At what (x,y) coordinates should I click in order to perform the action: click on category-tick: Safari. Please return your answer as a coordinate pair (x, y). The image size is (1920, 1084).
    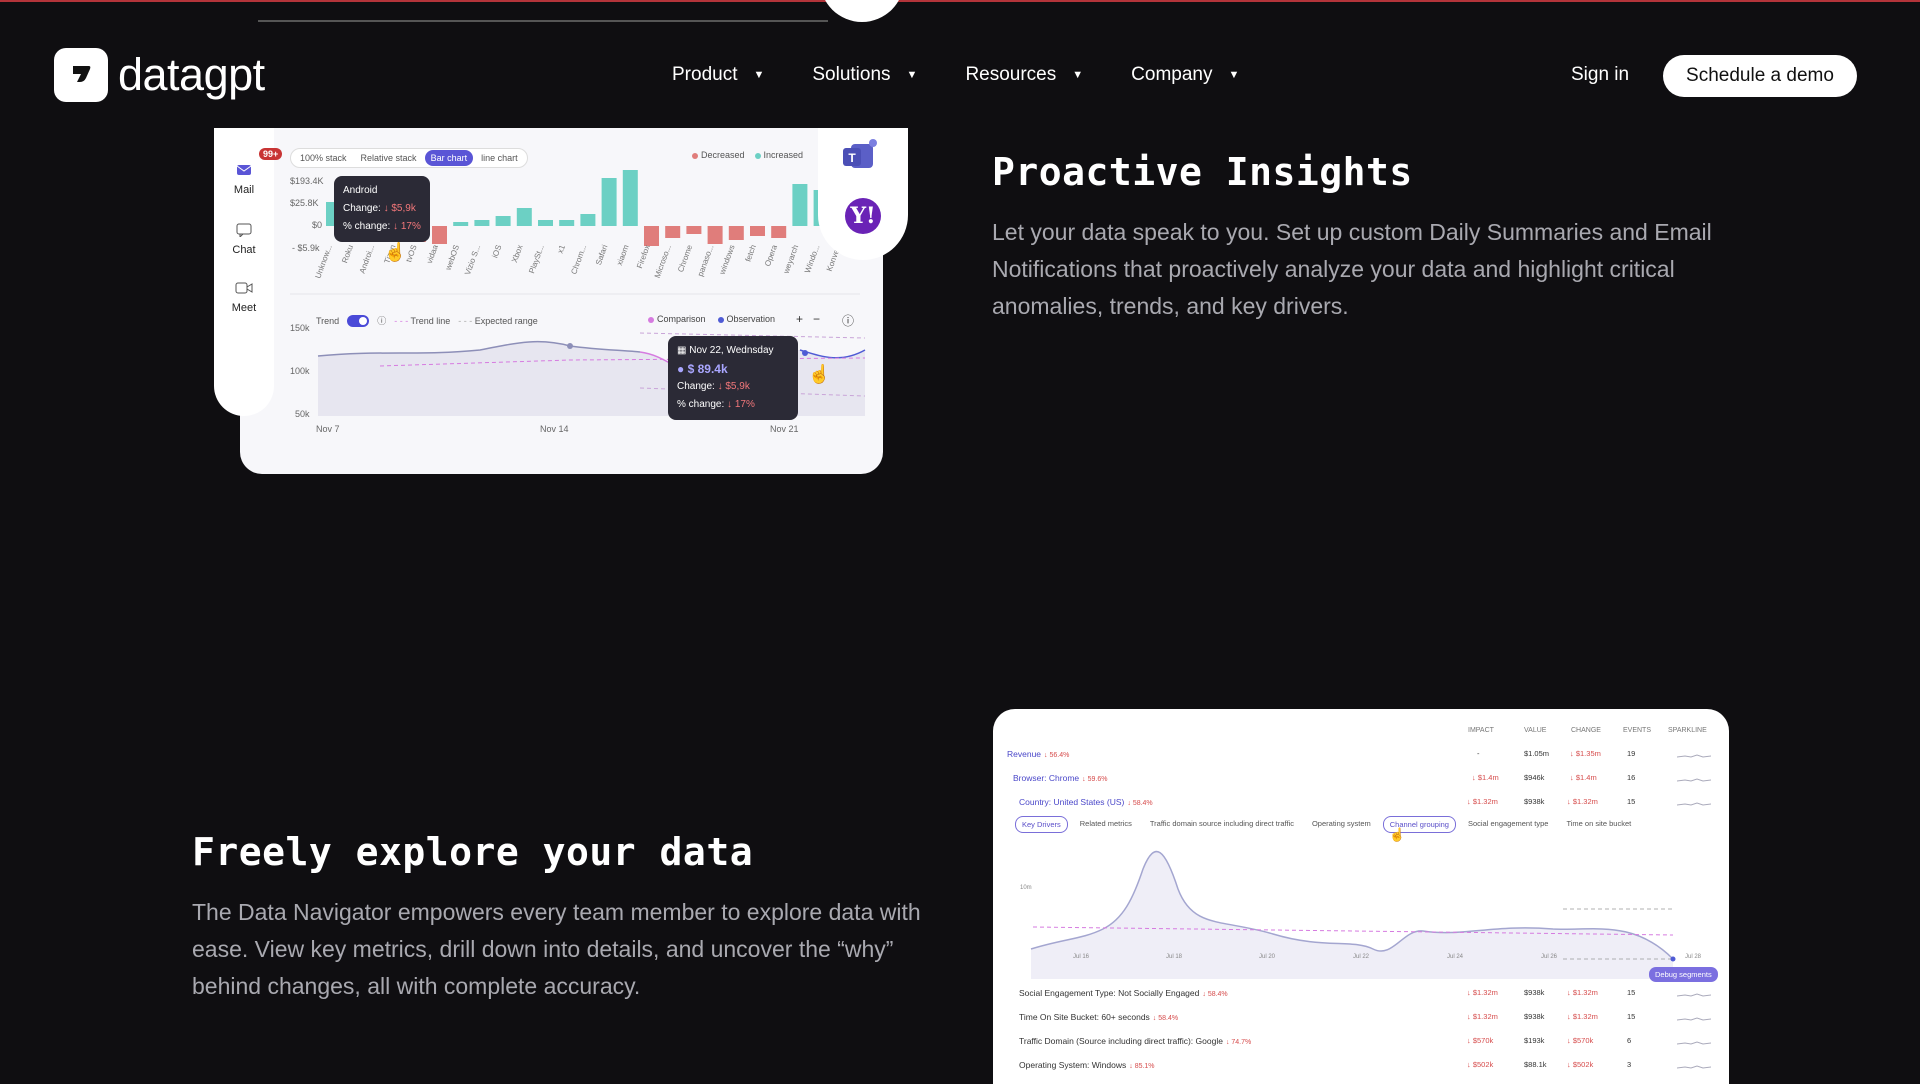
    Looking at the image, I should click on (602, 254).